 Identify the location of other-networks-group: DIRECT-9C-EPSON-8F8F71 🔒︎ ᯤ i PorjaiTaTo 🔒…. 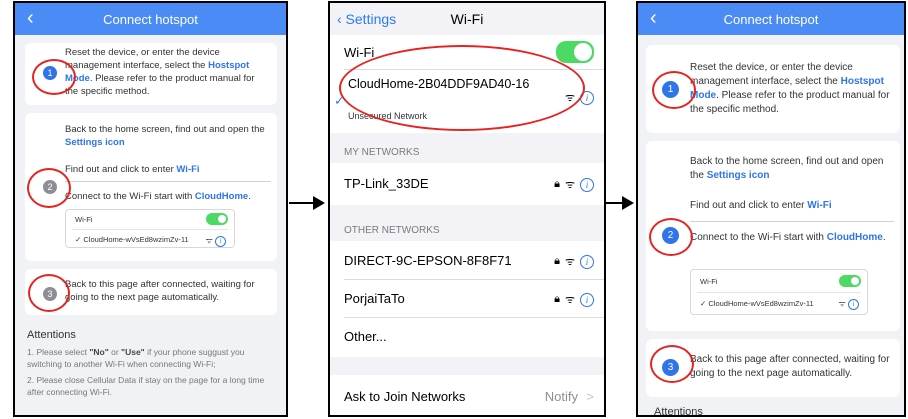
(467, 299).